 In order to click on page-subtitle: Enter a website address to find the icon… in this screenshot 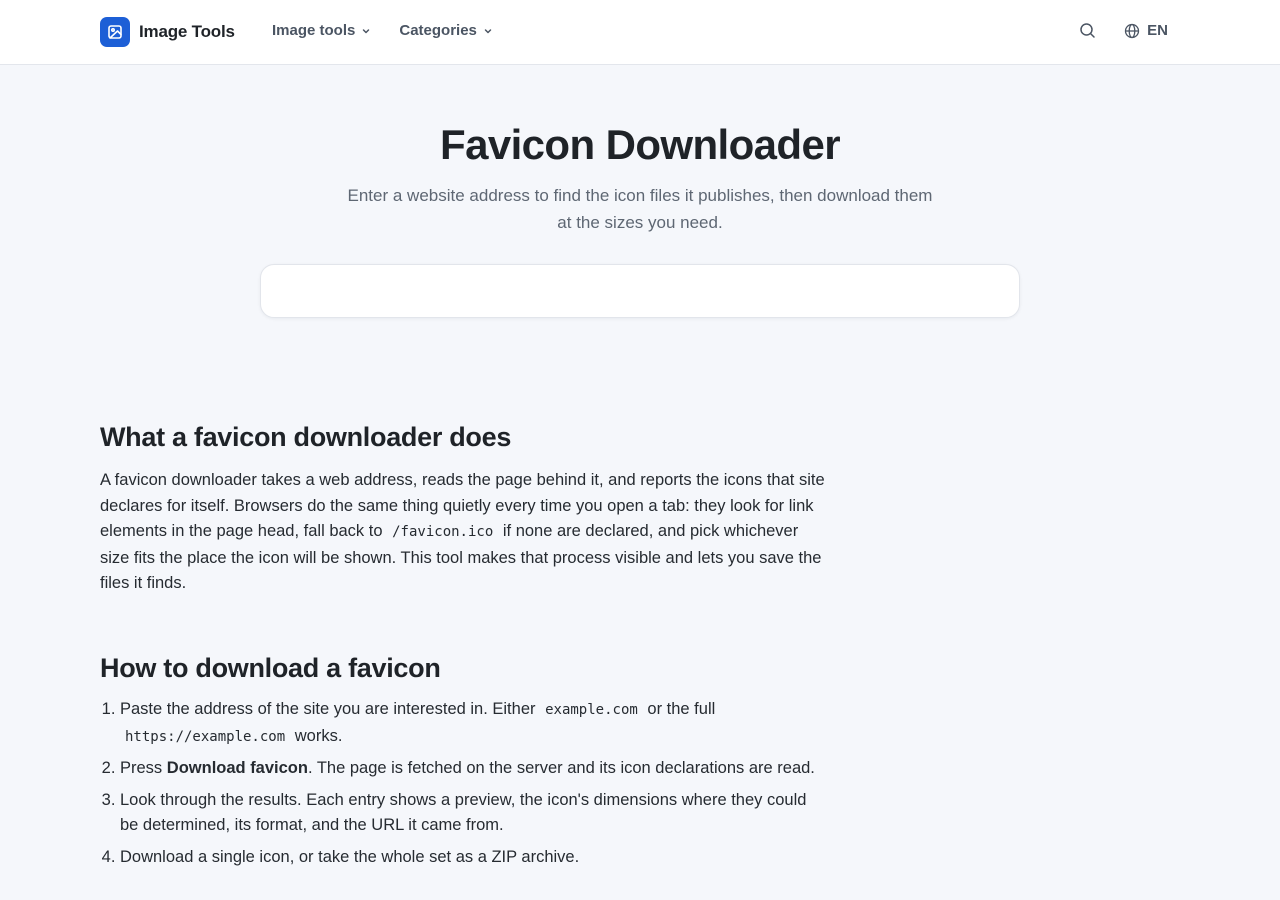, I will do `click(640, 209)`.